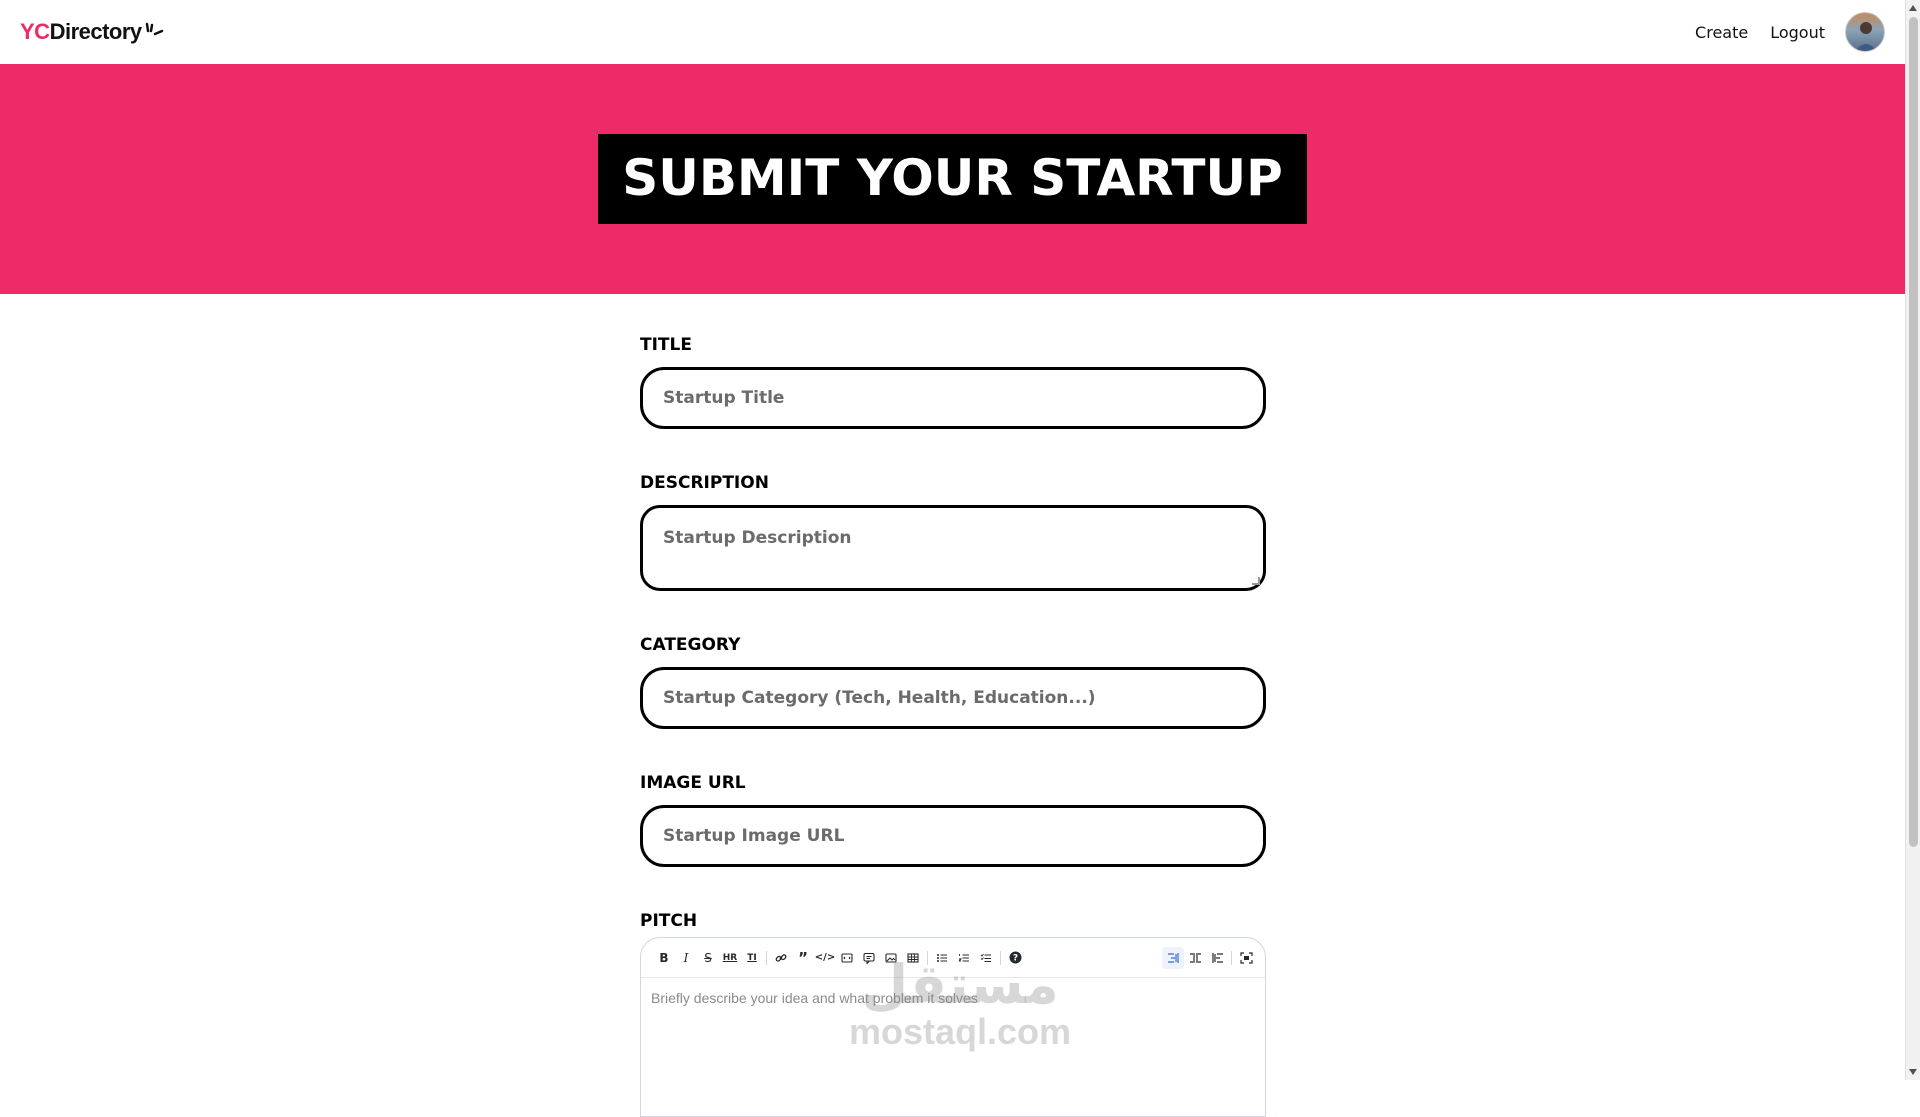 Image resolution: width=1920 pixels, height=1117 pixels. Describe the element at coordinates (708, 958) in the screenshot. I see `strikethrough-icon: S` at that location.